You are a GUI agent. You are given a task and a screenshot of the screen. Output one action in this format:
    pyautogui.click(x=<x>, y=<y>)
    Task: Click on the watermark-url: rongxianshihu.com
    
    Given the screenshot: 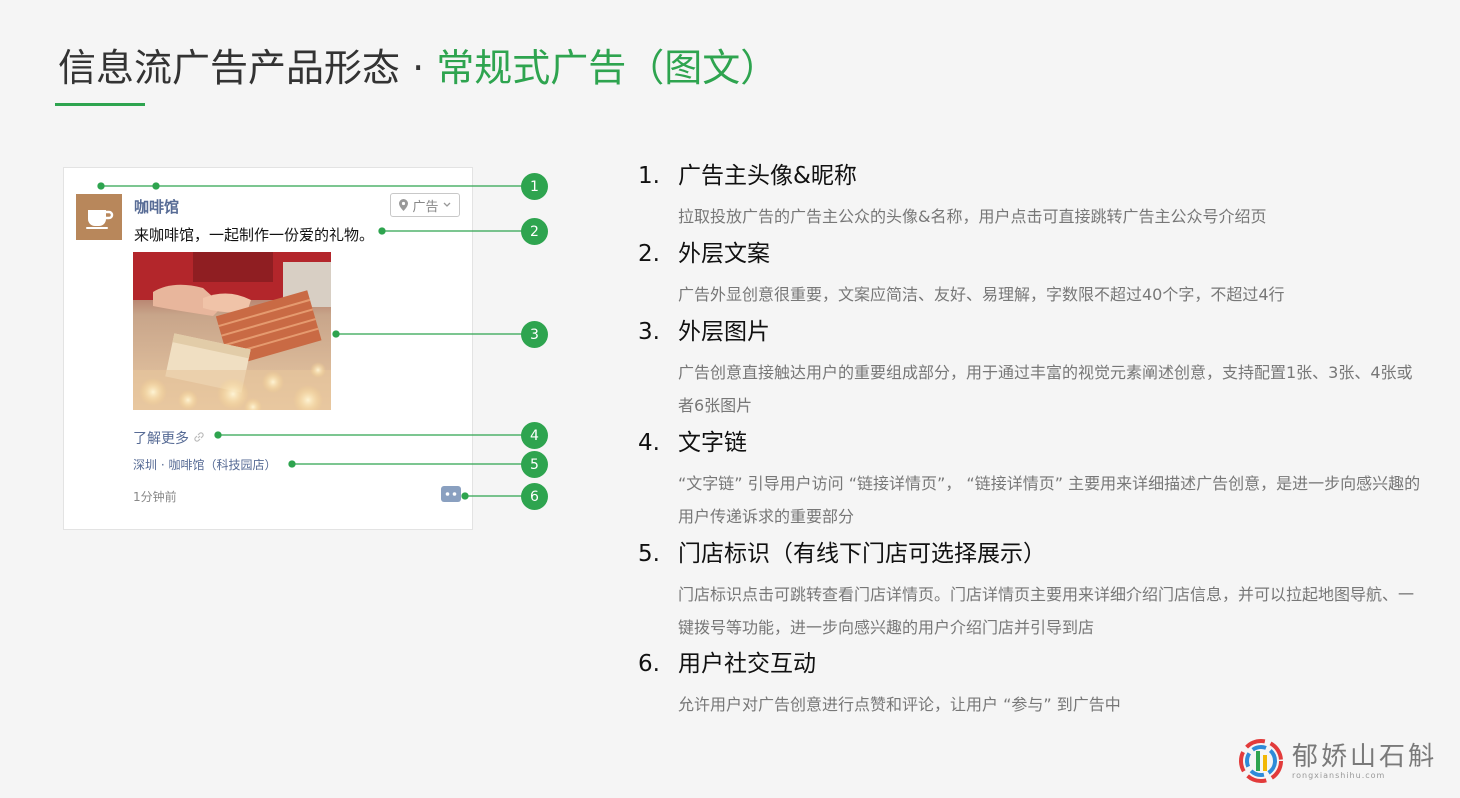 What is the action you would take?
    pyautogui.click(x=1339, y=775)
    